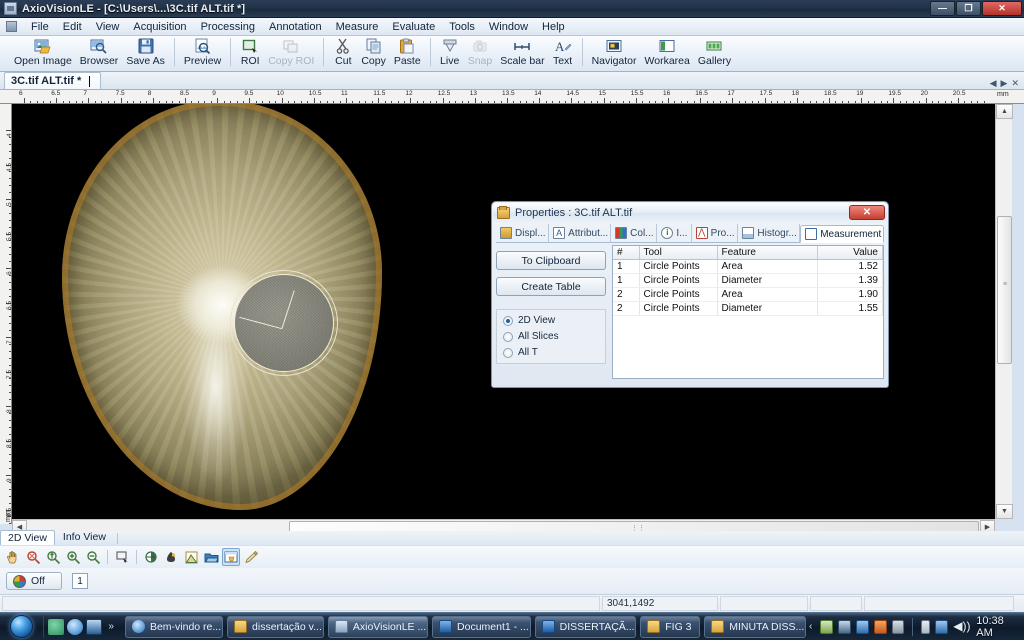 This screenshot has width=1024, height=640. What do you see at coordinates (27, 537) in the screenshot?
I see `view-tab-2d: 2D View` at bounding box center [27, 537].